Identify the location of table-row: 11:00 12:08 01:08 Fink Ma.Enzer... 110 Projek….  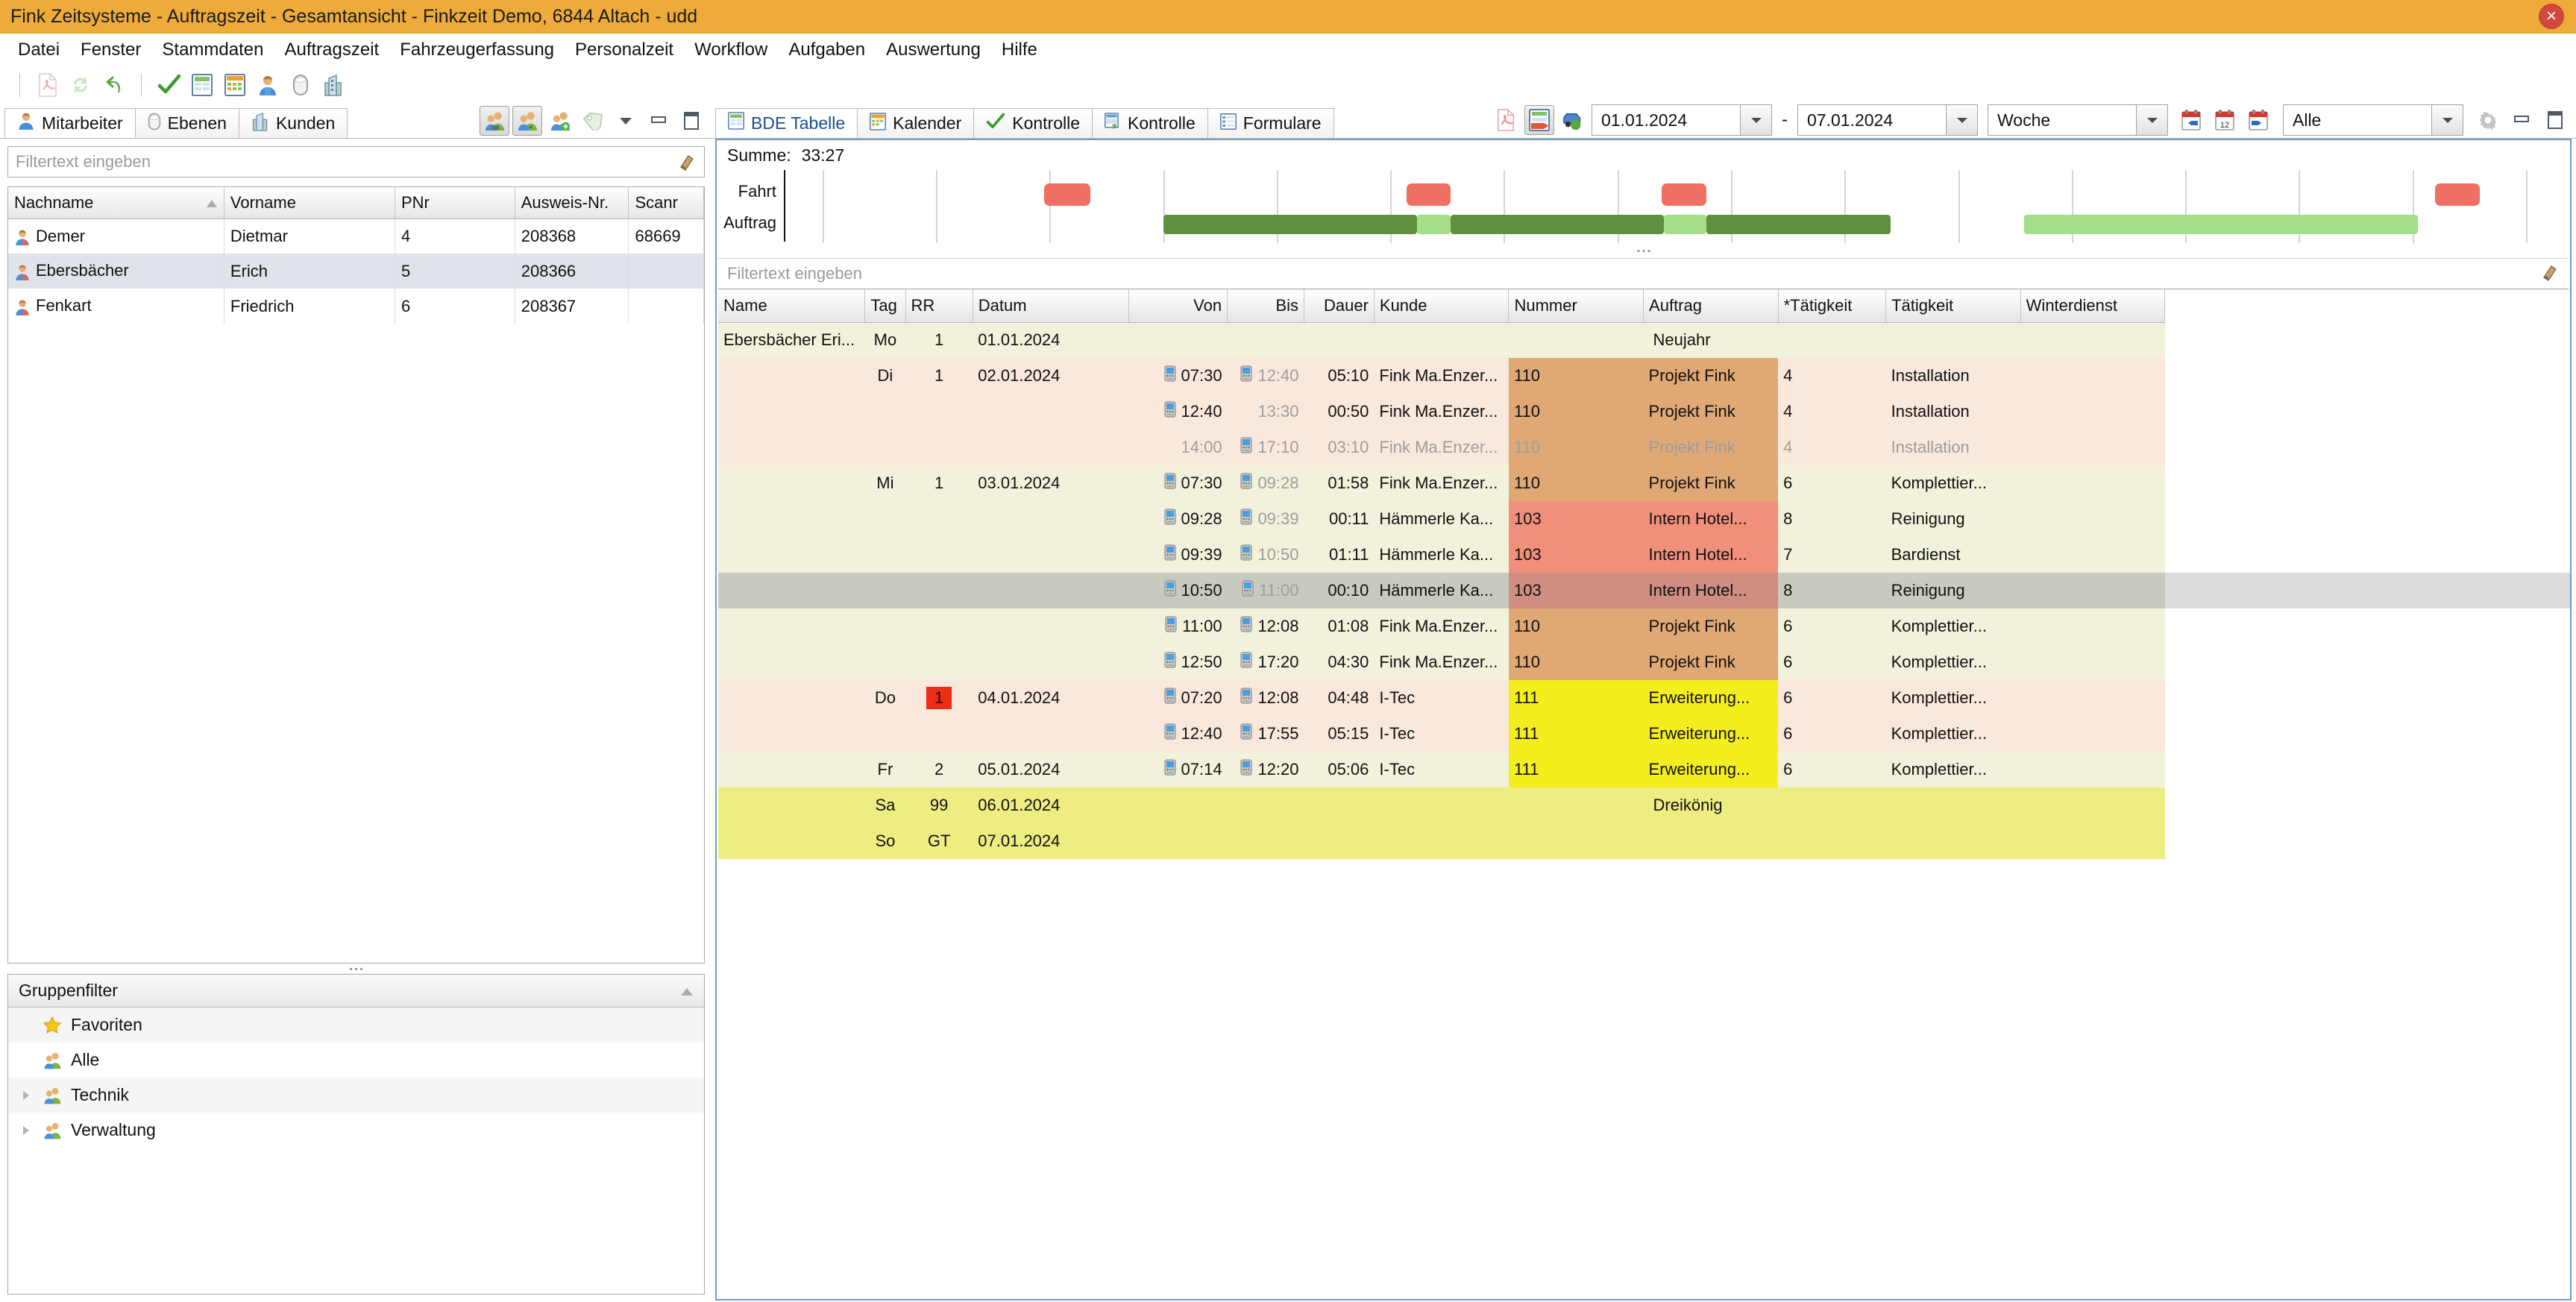
(1442, 626).